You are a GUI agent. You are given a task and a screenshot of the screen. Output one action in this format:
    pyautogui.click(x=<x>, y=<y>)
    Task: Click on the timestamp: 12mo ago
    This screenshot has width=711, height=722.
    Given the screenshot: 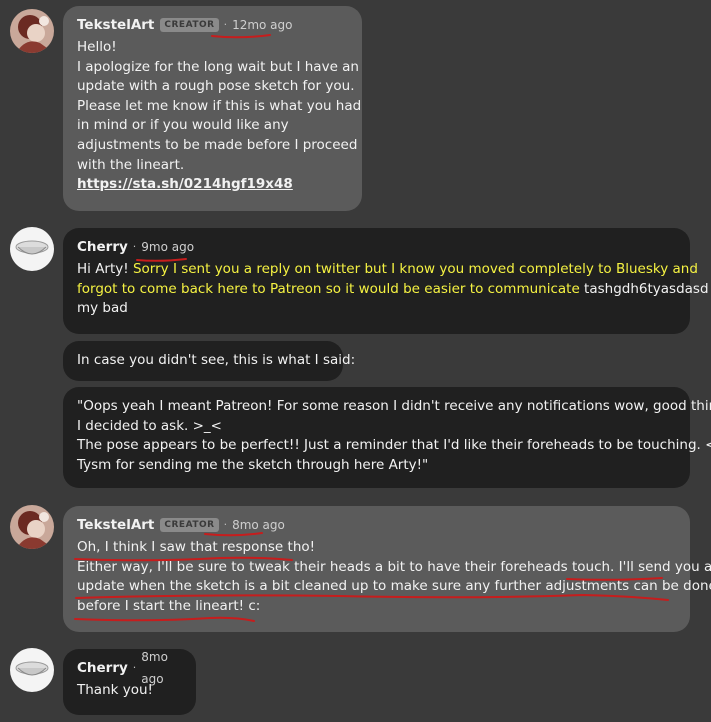 What is the action you would take?
    pyautogui.click(x=262, y=25)
    